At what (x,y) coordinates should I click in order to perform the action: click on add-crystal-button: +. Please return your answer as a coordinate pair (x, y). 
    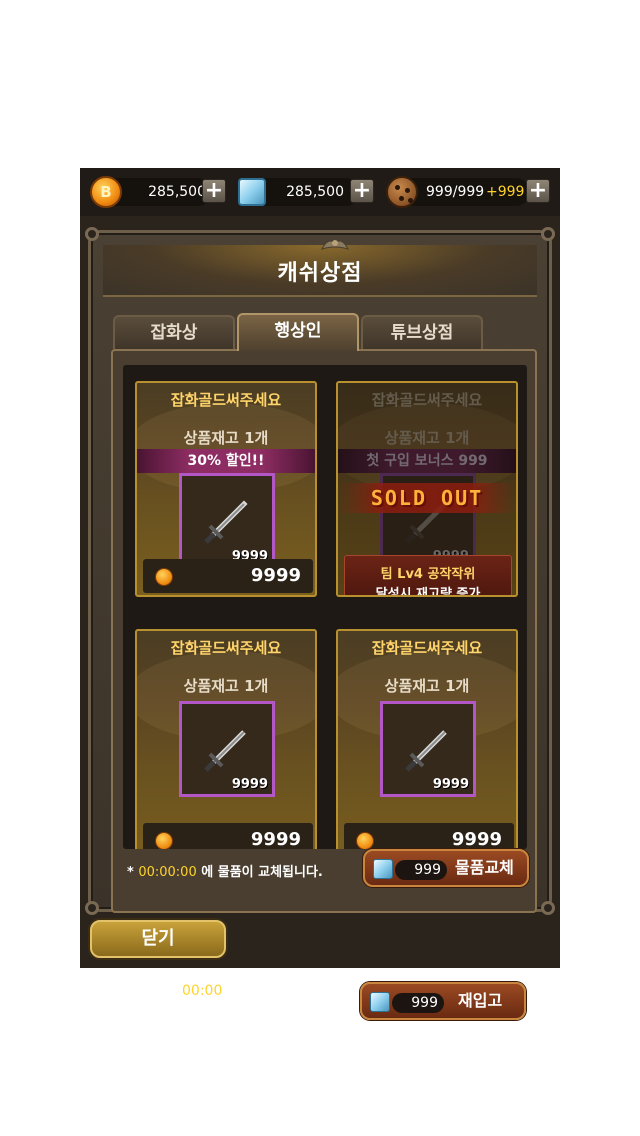
    Looking at the image, I should click on (362, 191).